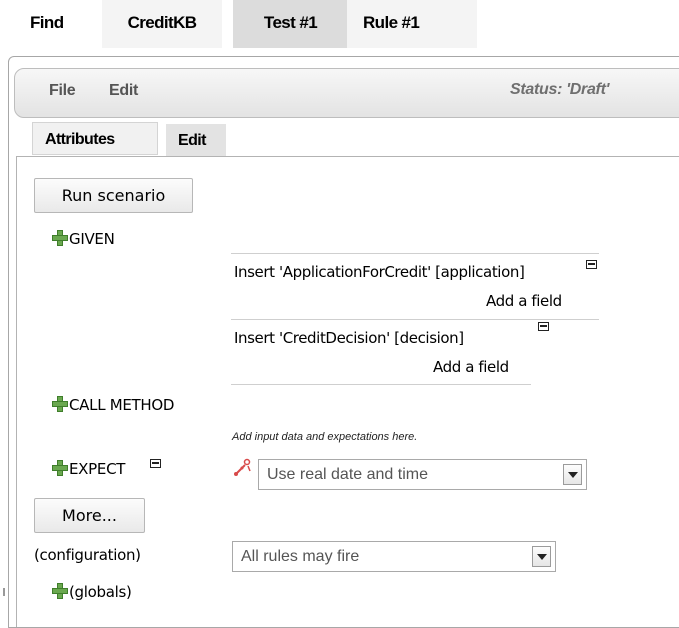  I want to click on call-method-label: CALL METHOD, so click(122, 405).